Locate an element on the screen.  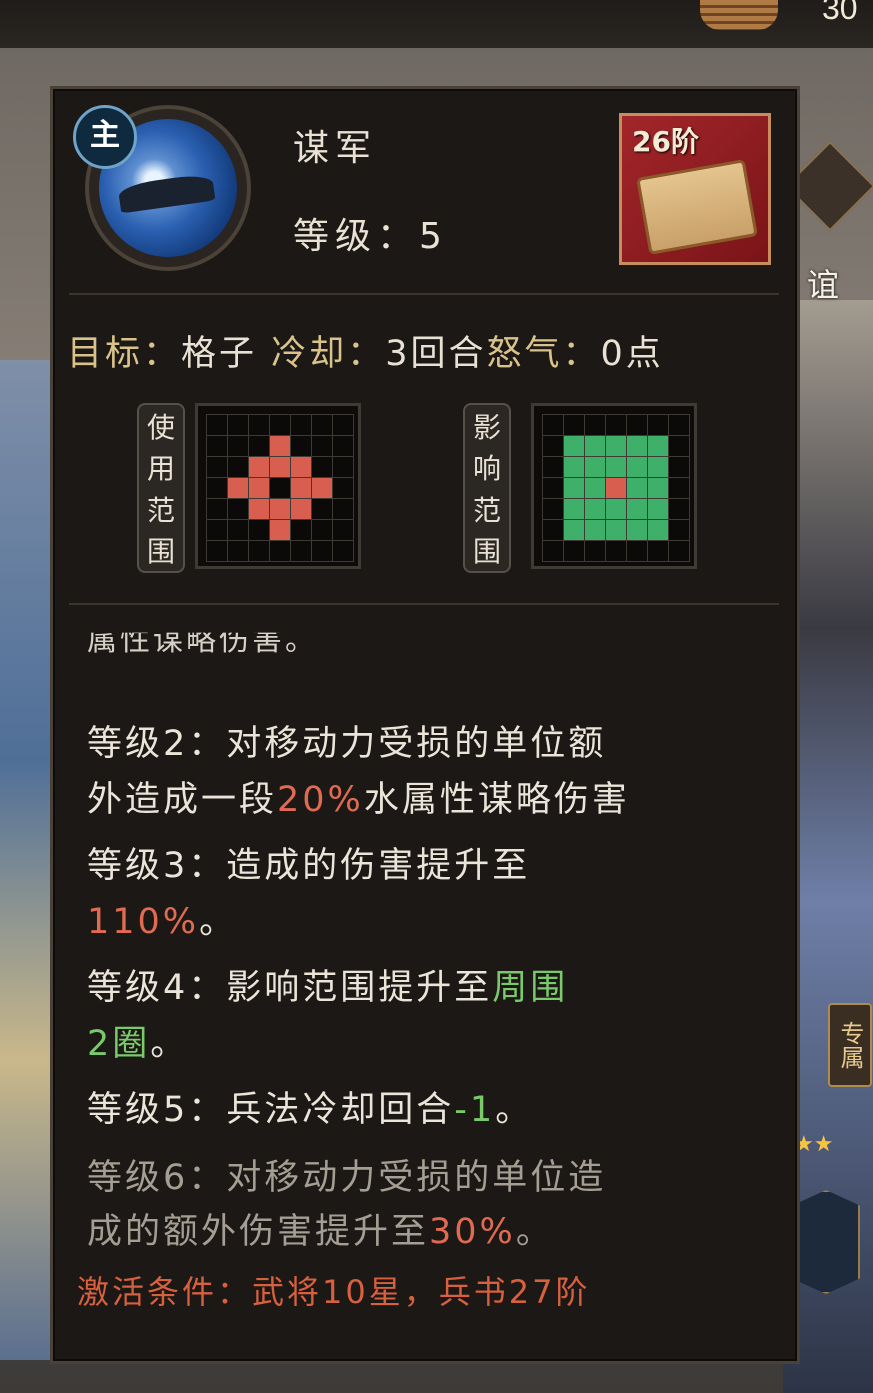
constellation-button is located at coordinates (826, 1242).